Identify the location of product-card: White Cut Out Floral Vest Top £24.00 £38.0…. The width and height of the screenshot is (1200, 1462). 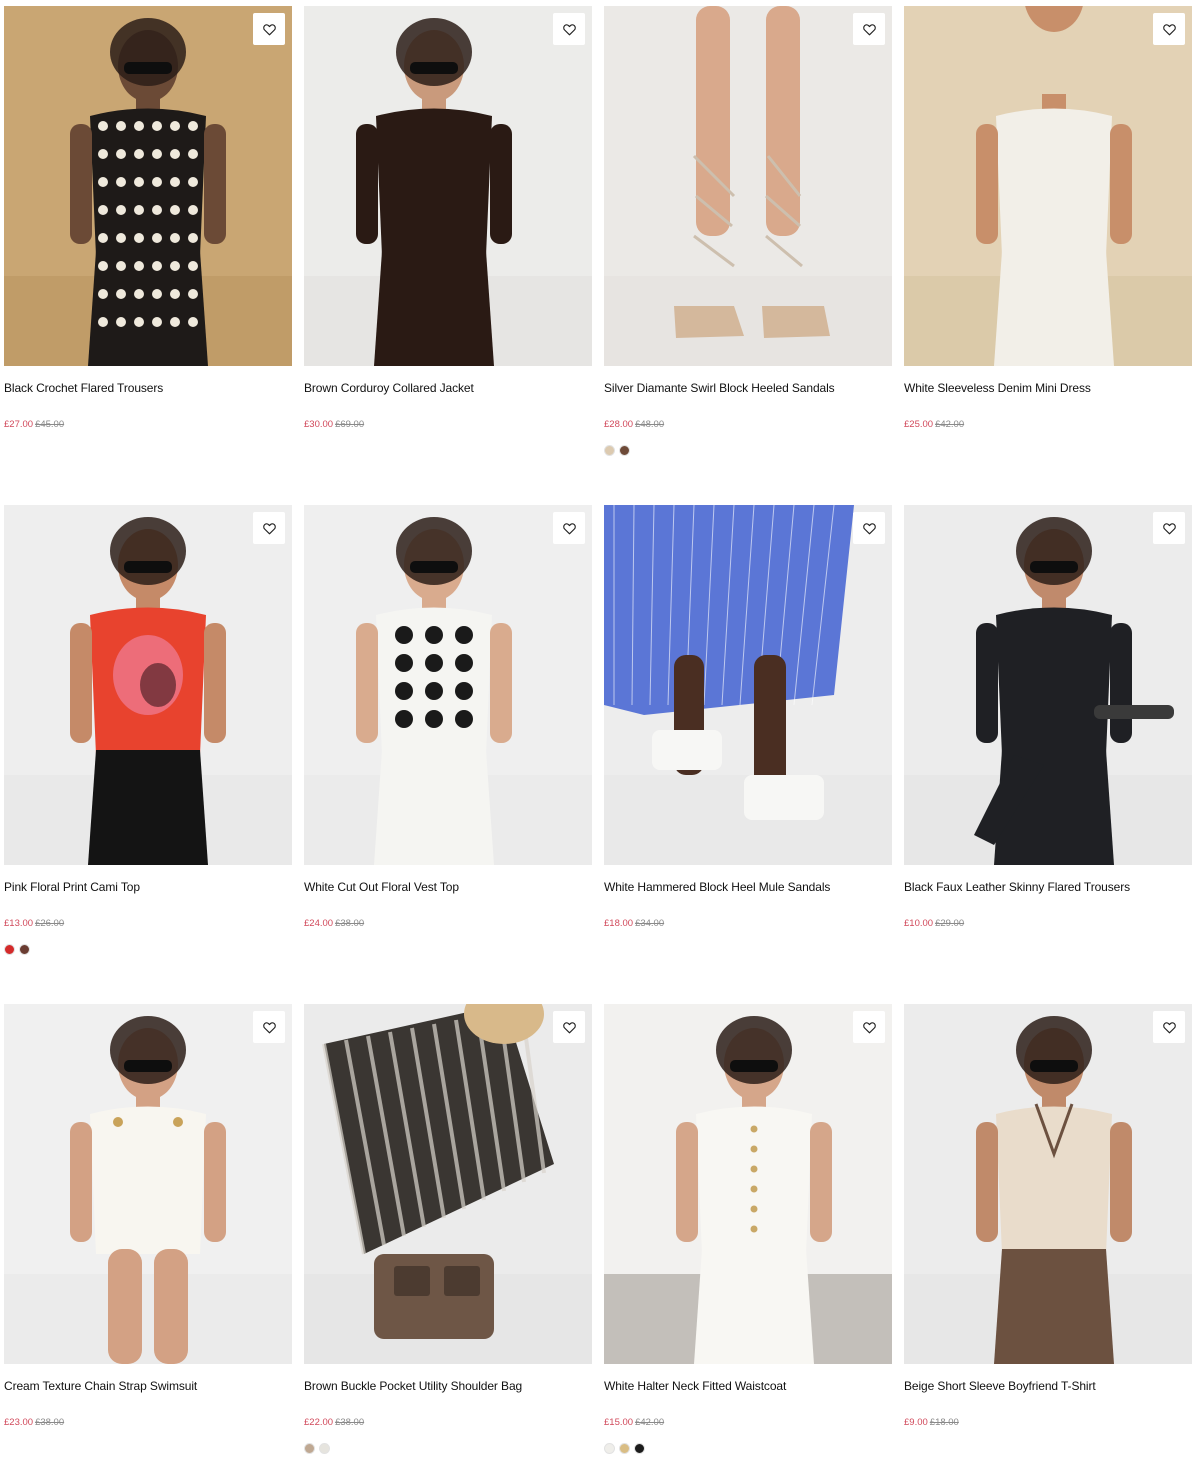
(448, 740).